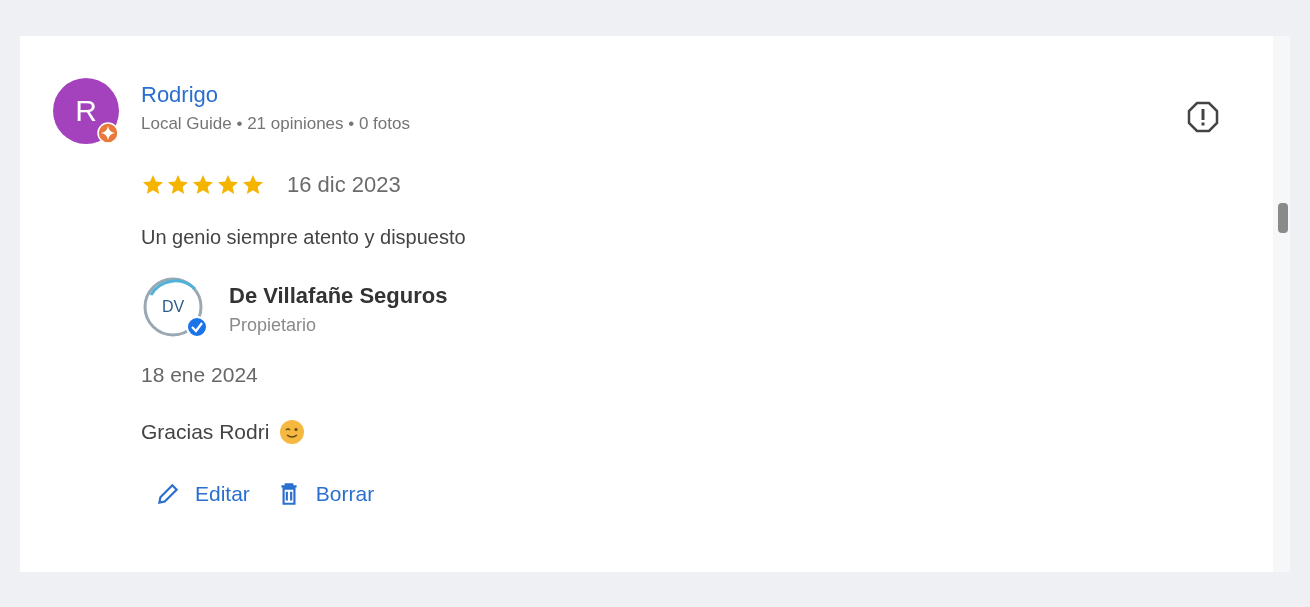 This screenshot has width=1310, height=607. What do you see at coordinates (338, 295) in the screenshot?
I see `owner-name: De Villafañe Seguros` at bounding box center [338, 295].